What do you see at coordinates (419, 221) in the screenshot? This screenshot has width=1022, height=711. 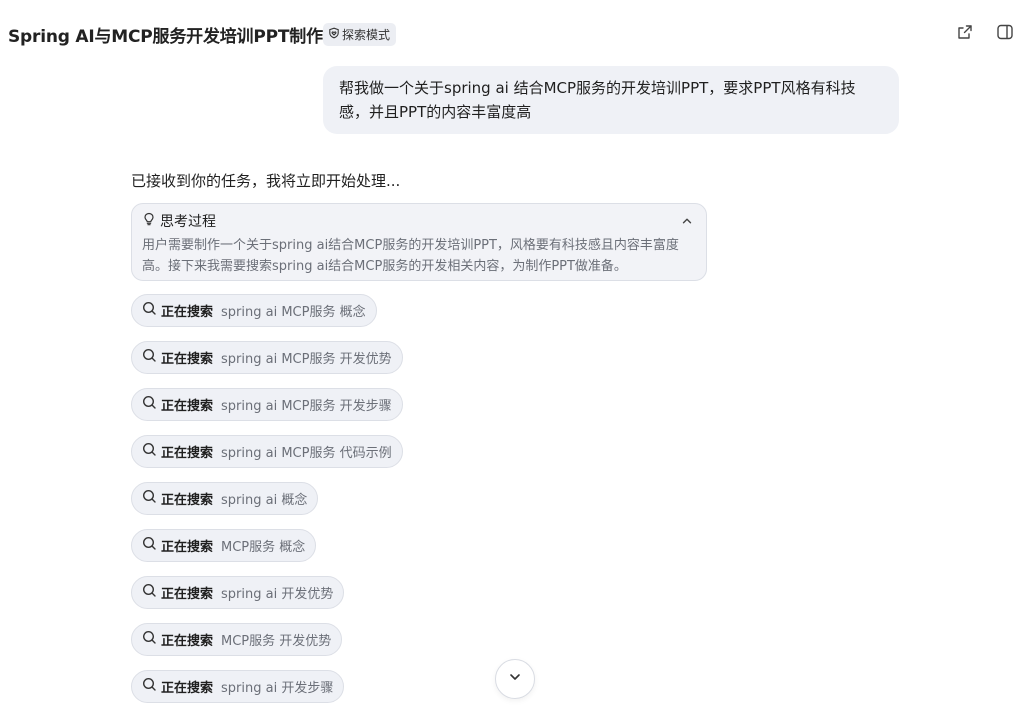 I see `thinking-header: 思考过程` at bounding box center [419, 221].